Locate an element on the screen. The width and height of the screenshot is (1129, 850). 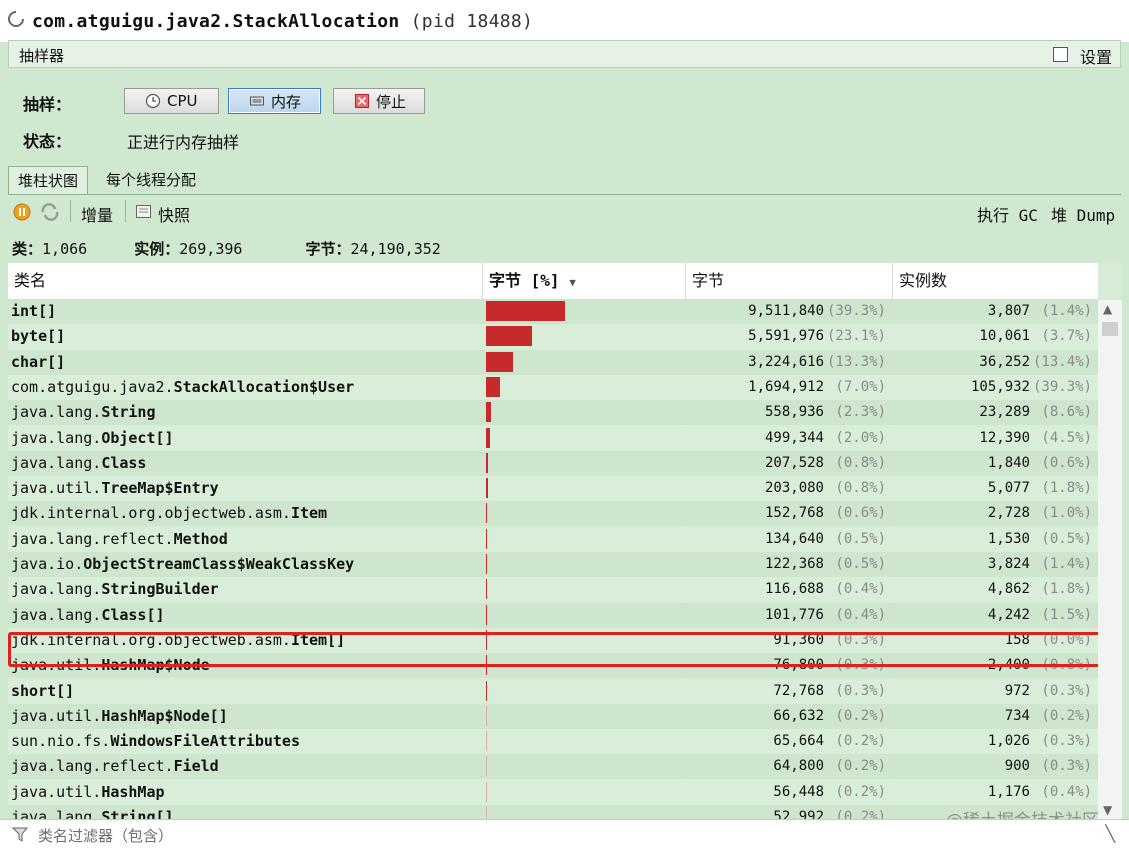
instances-percent: (1.5%) is located at coordinates (1066, 614).